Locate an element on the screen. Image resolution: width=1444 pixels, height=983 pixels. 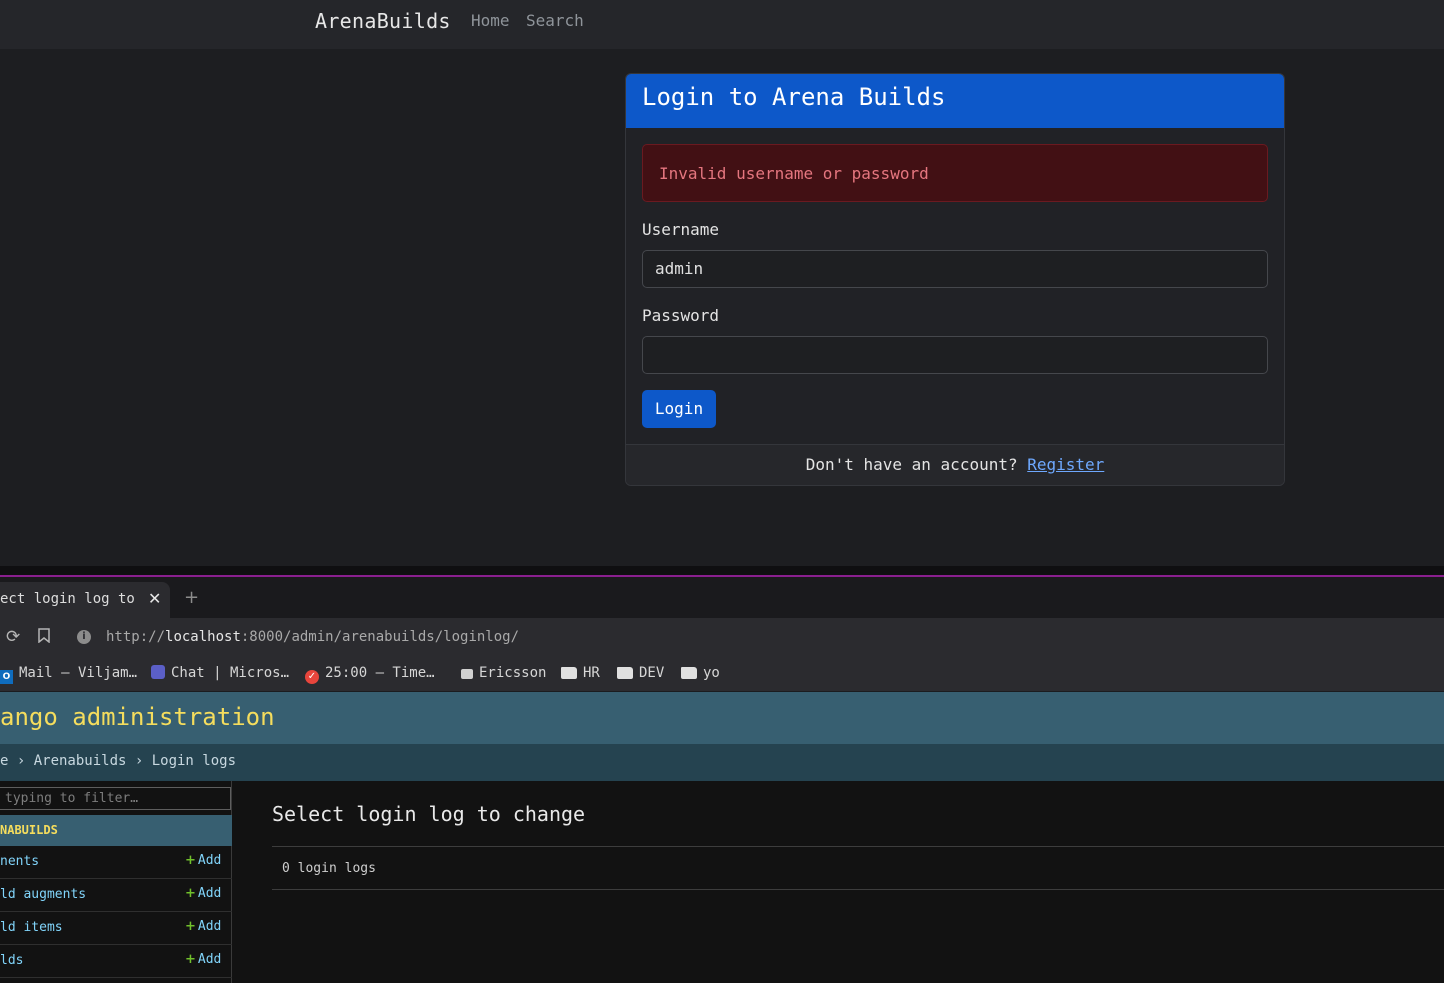
site-info-icon: i is located at coordinates (84, 637).